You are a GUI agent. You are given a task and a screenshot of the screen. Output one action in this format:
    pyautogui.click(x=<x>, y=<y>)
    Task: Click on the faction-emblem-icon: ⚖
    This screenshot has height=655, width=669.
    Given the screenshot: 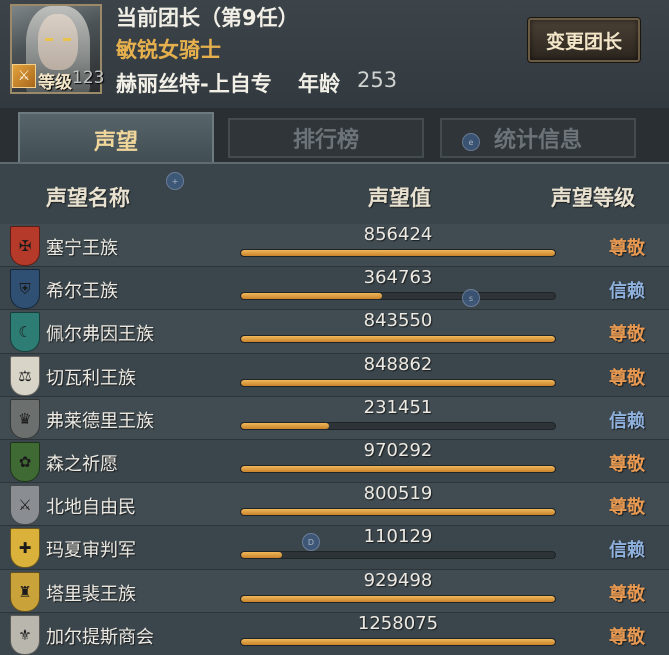 What is the action you would take?
    pyautogui.click(x=25, y=375)
    